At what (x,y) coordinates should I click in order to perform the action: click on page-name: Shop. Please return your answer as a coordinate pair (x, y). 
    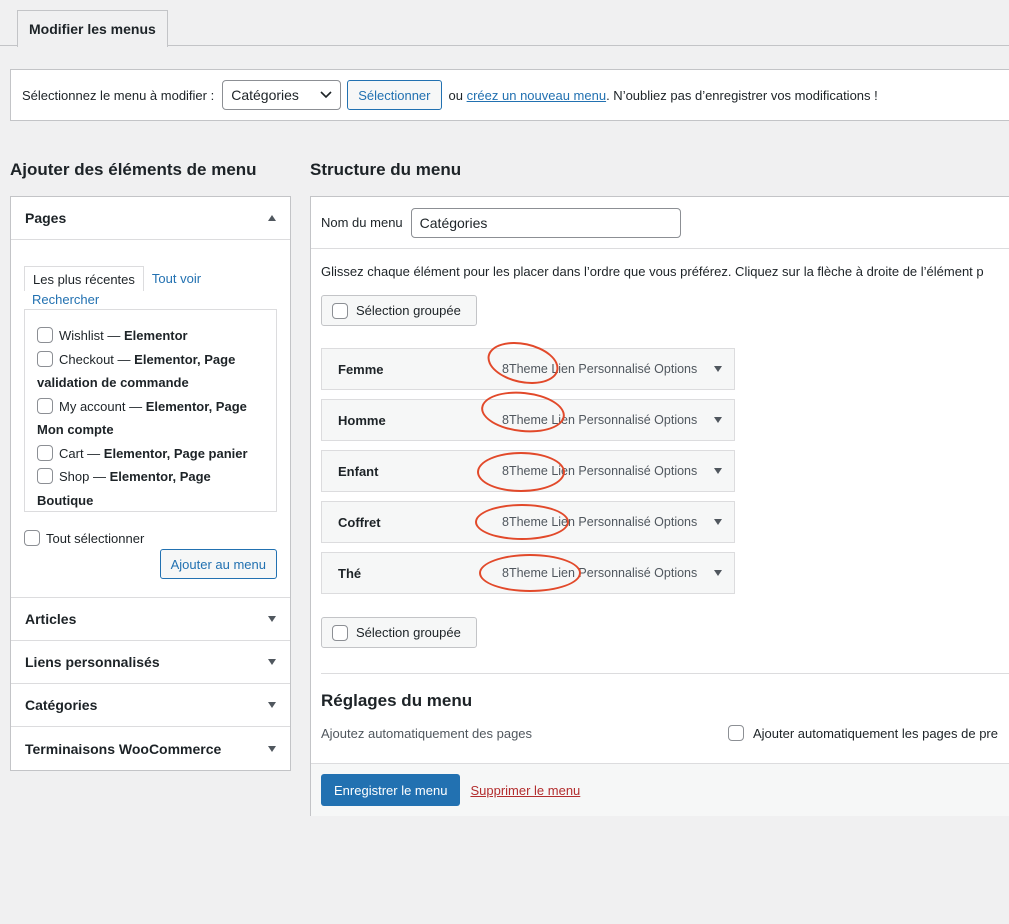
    Looking at the image, I should click on (74, 476).